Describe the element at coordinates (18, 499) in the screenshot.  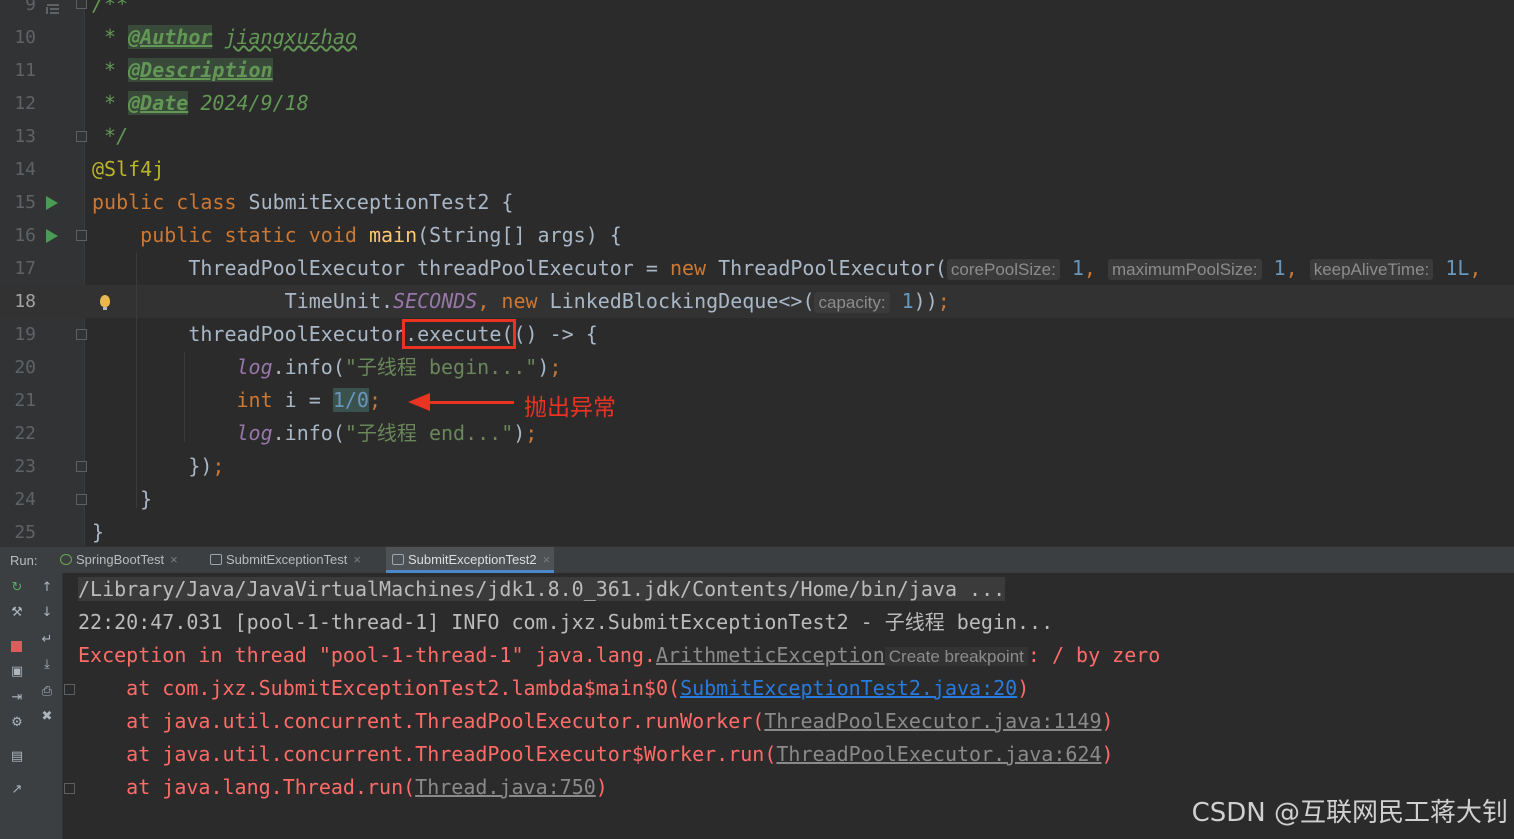
I see `line-number: 24` at that location.